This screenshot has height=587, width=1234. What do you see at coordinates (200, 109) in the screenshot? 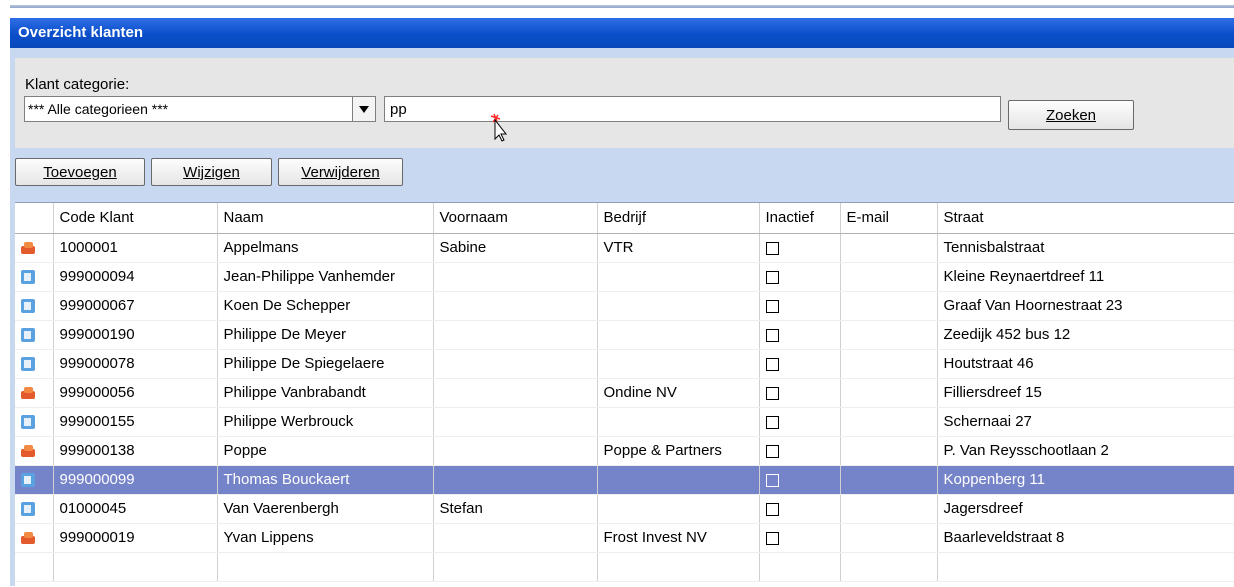
I see `category-dropdown: *** Alle categorieen ***` at bounding box center [200, 109].